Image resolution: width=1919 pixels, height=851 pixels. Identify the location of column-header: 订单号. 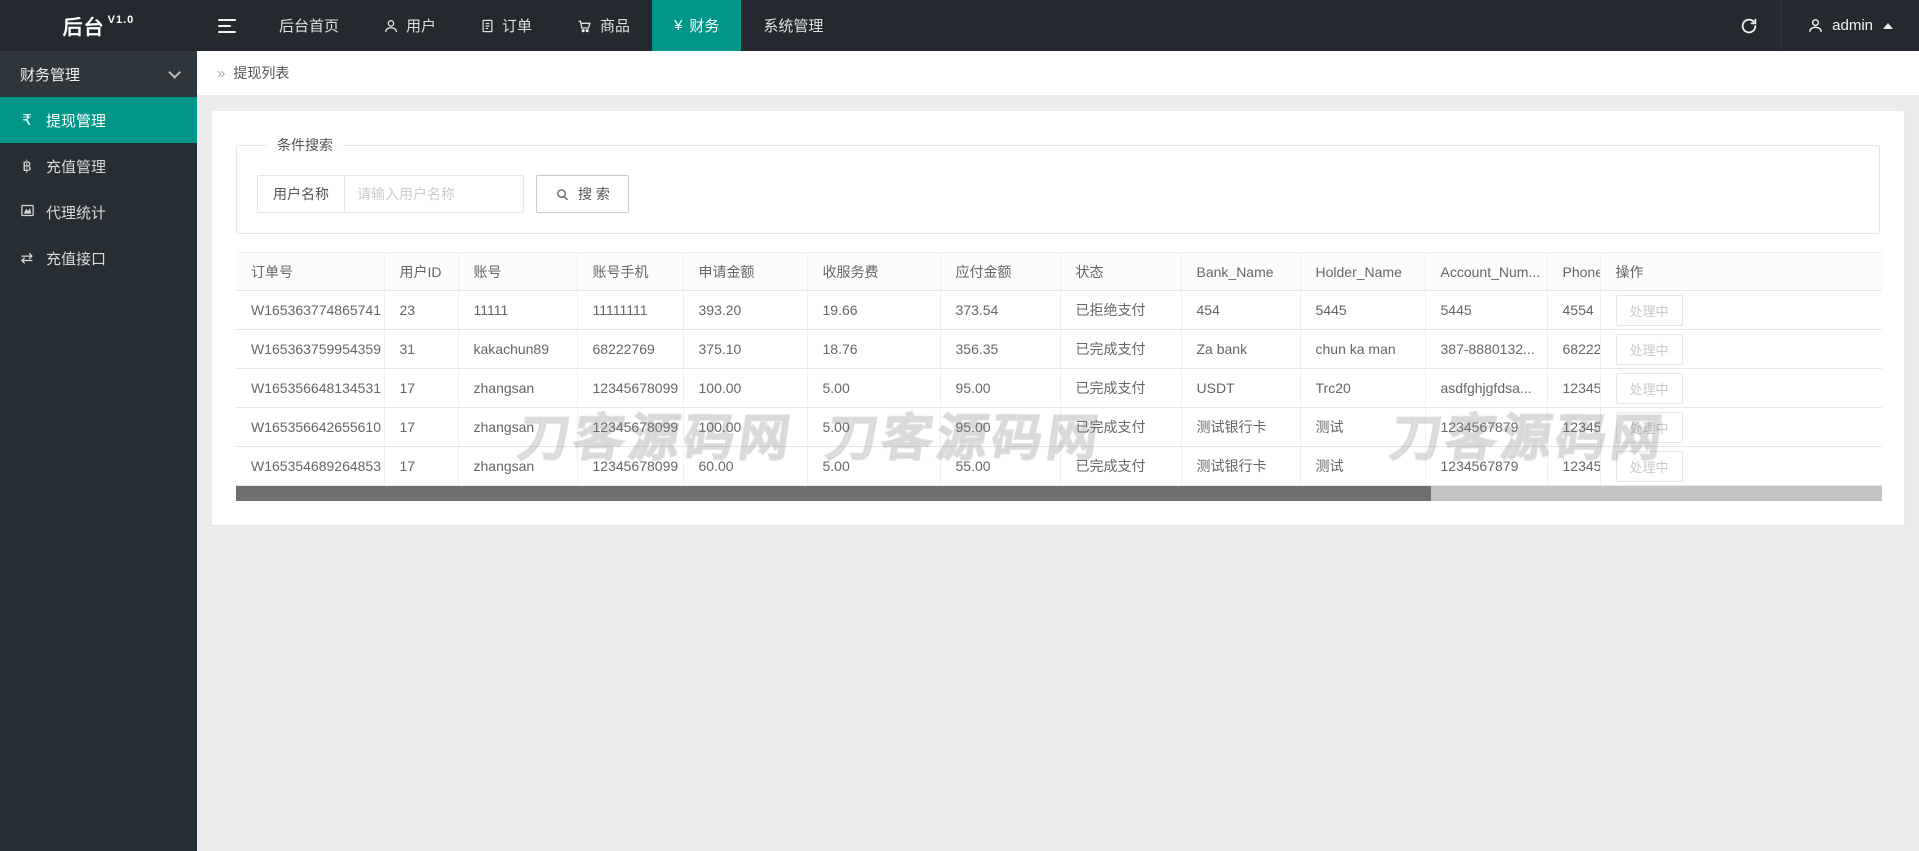
(310, 271).